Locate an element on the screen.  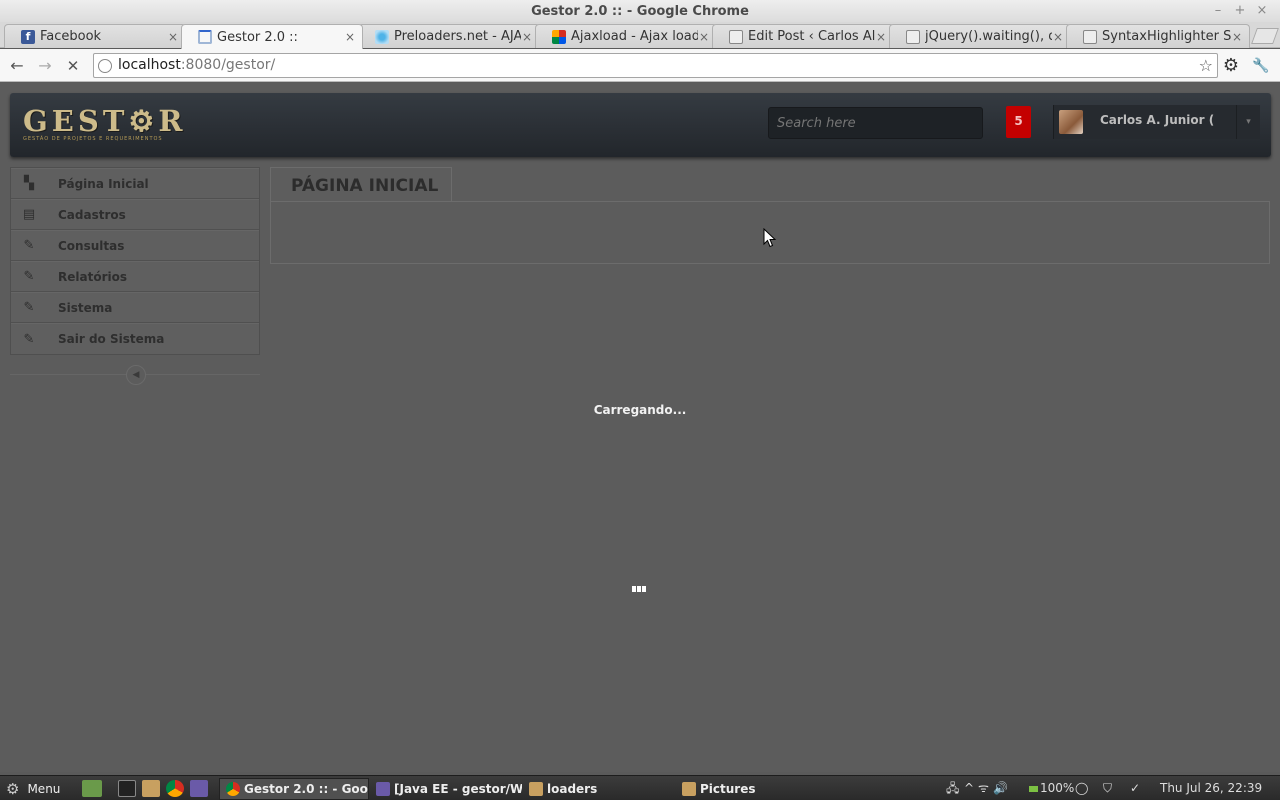
tab-facebook: f Facebook × is located at coordinates (95, 36).